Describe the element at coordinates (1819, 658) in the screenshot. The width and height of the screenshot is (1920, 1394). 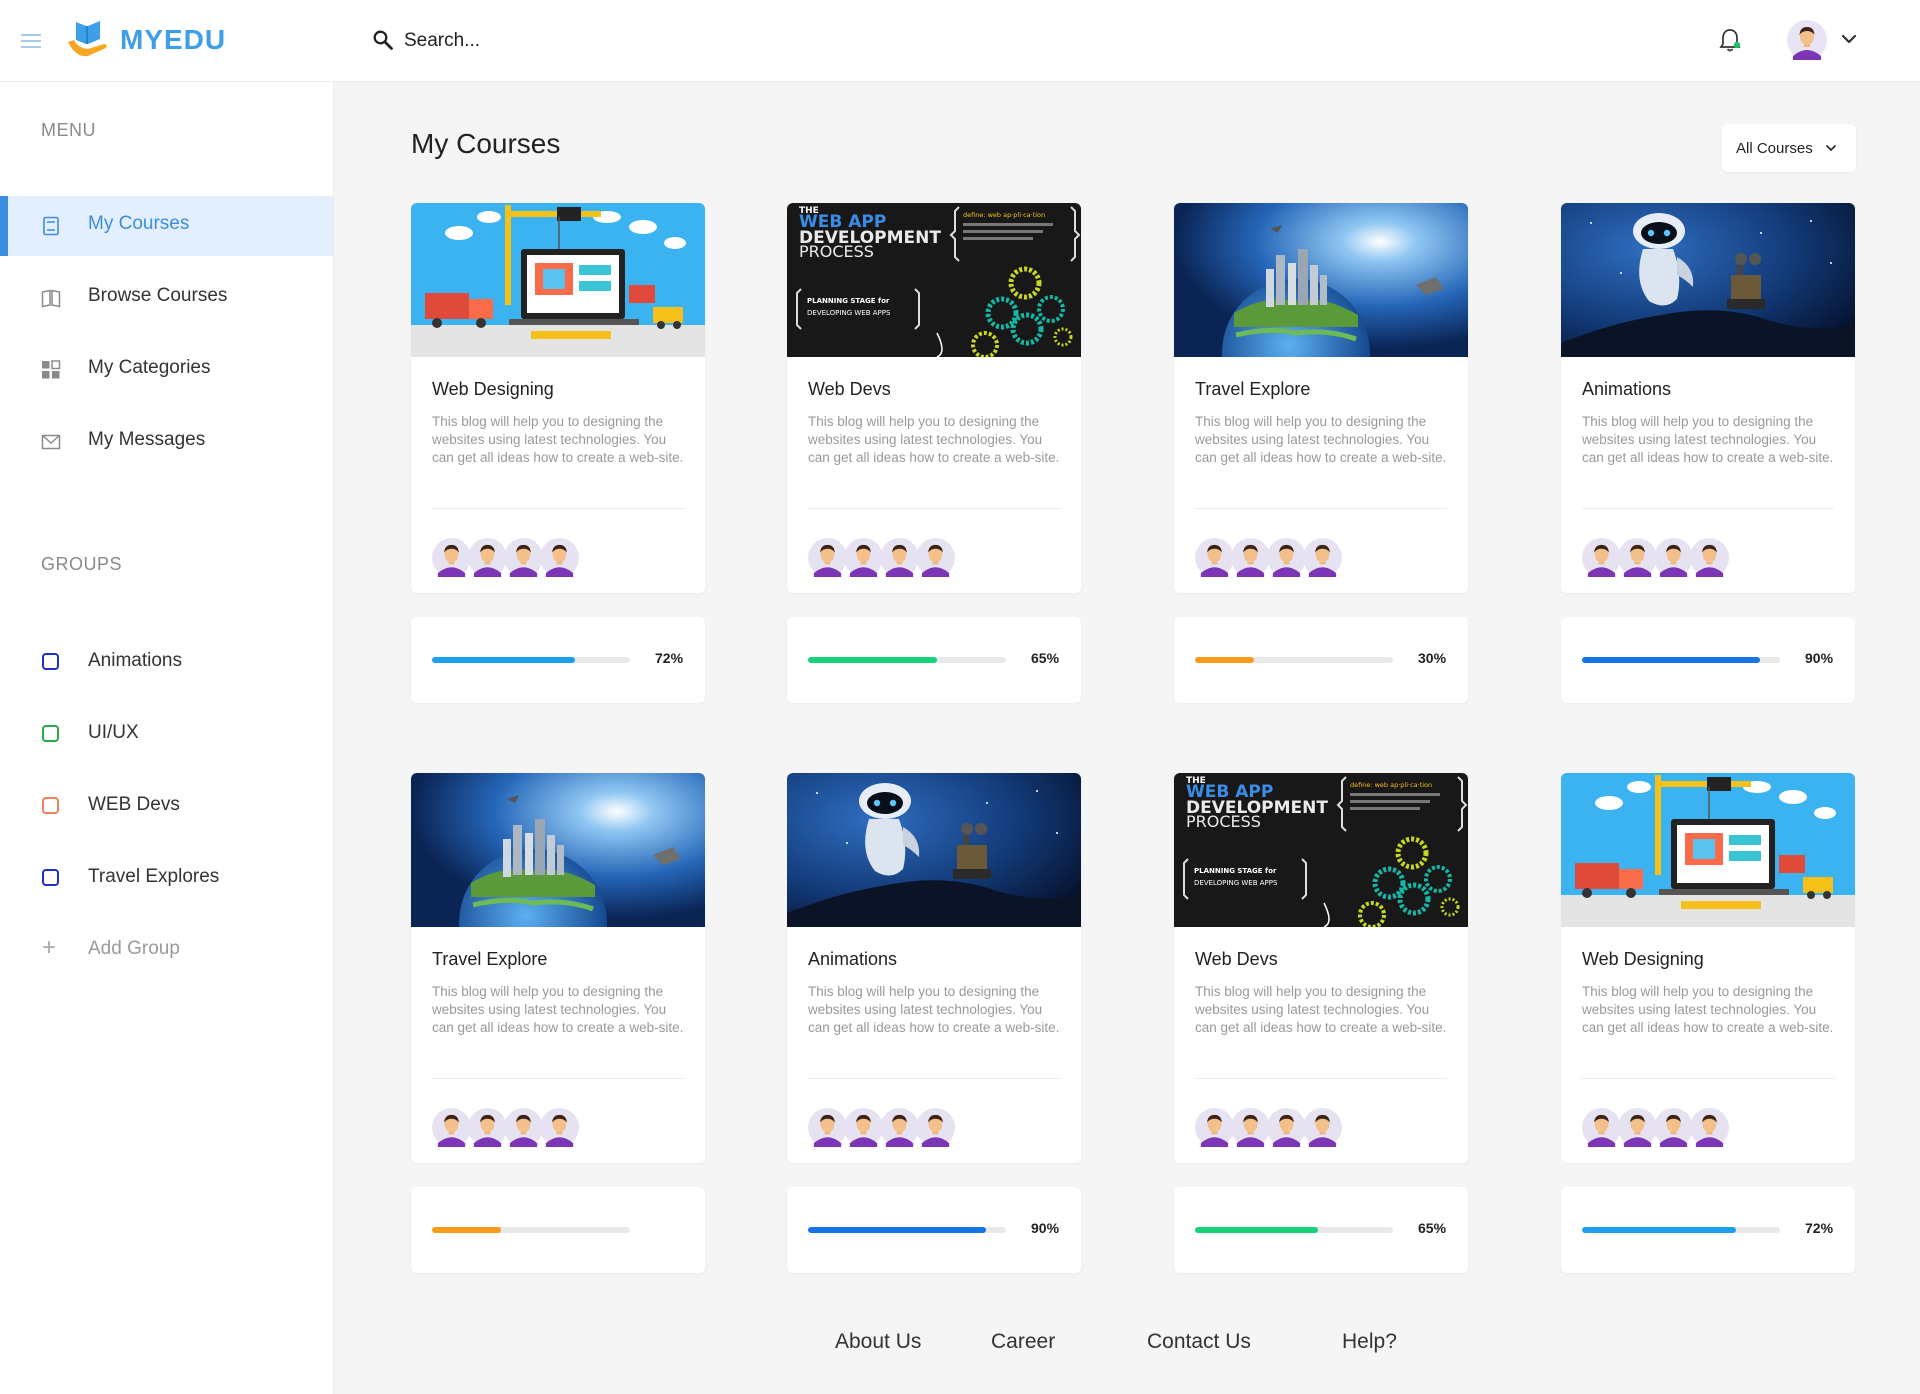
I see `progress-percent: 90%` at that location.